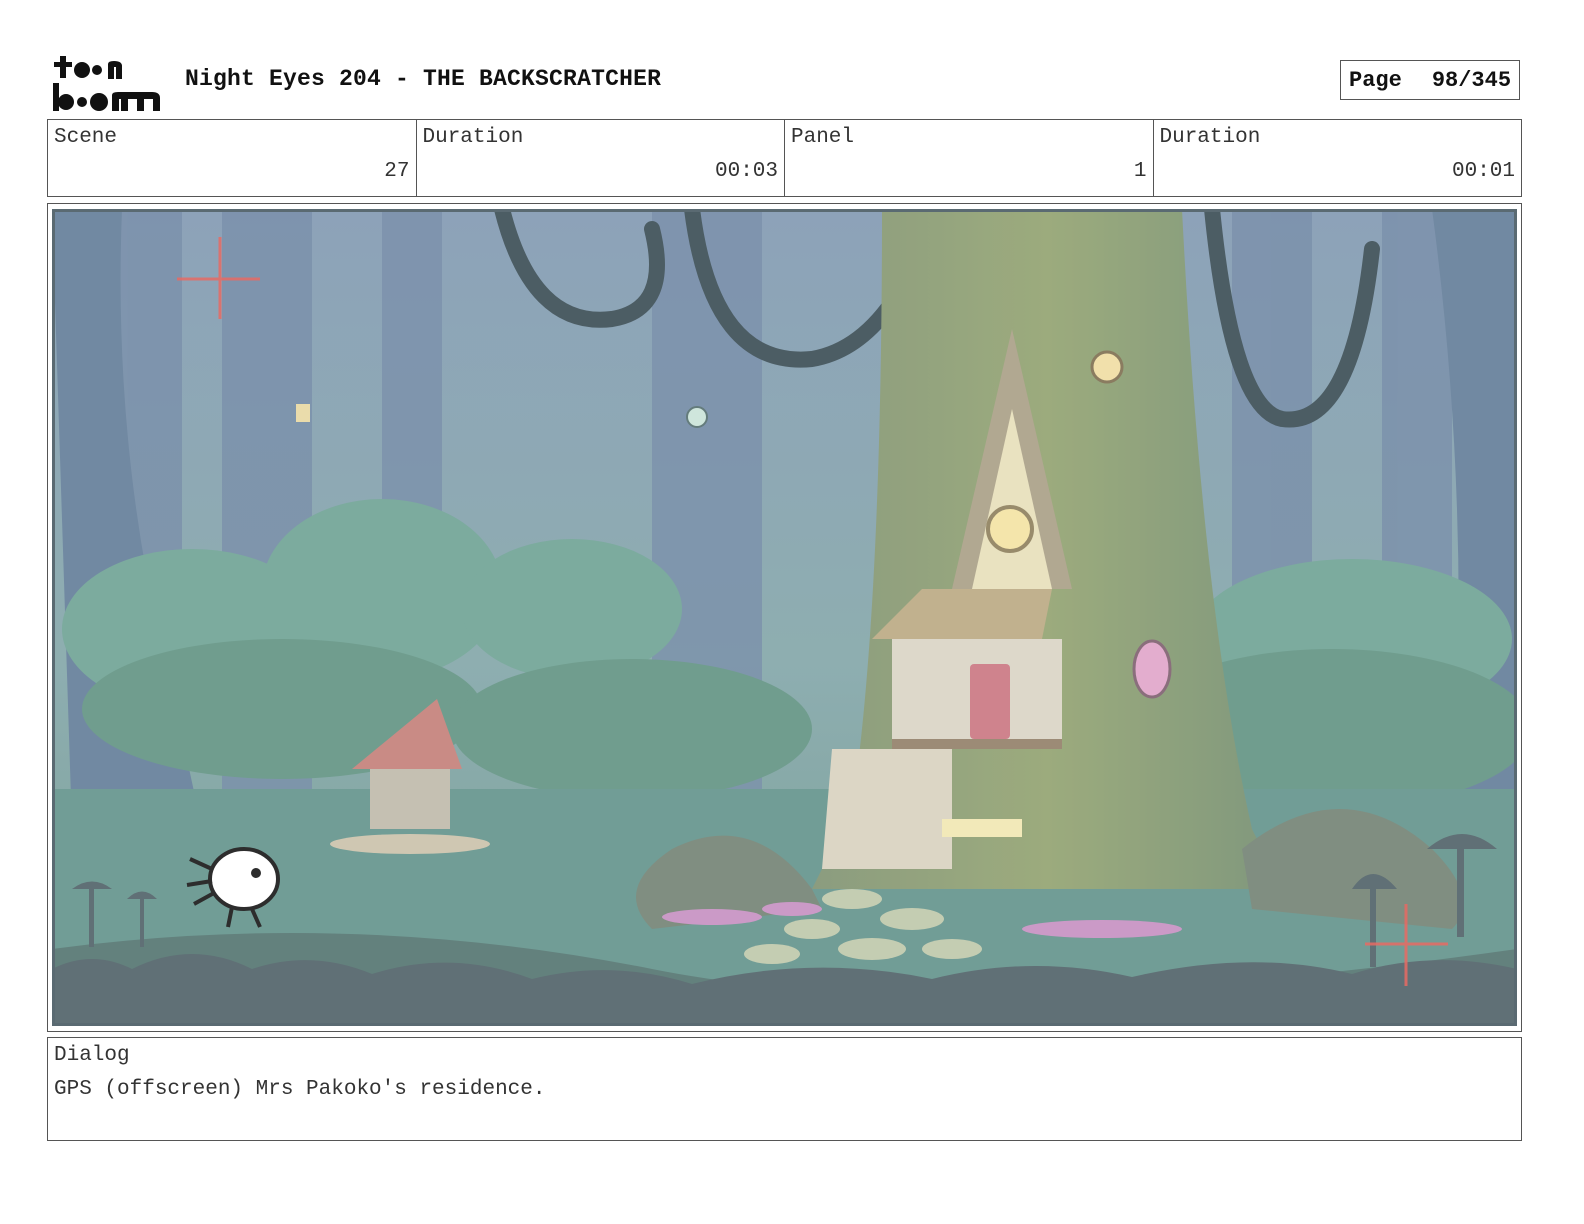  I want to click on panel-label: Panel, so click(823, 137).